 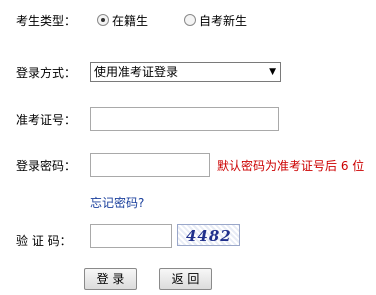 What do you see at coordinates (291, 166) in the screenshot?
I see `password-hint: 默认密码为准考证号后 6 位` at bounding box center [291, 166].